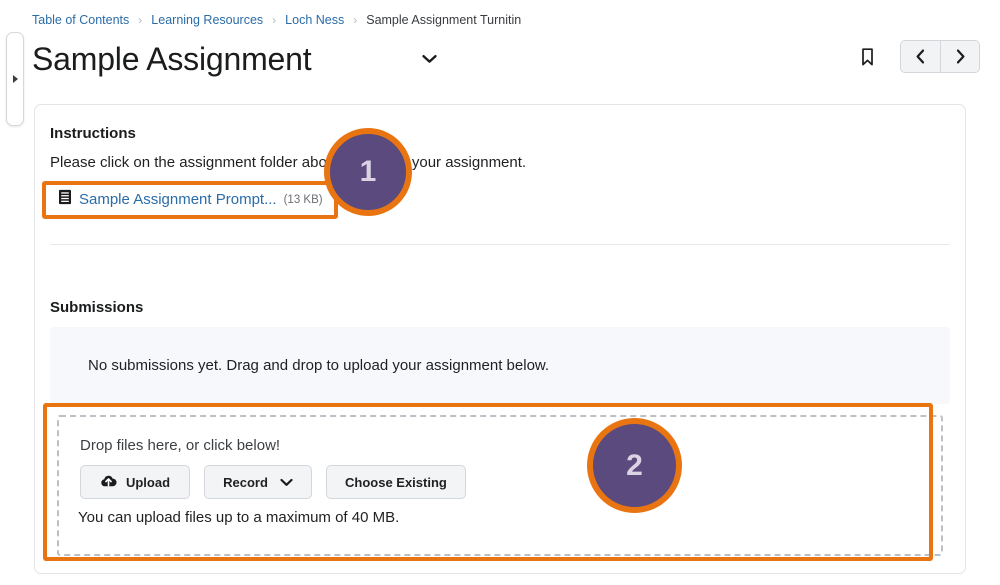  I want to click on next-page-button, so click(959, 56).